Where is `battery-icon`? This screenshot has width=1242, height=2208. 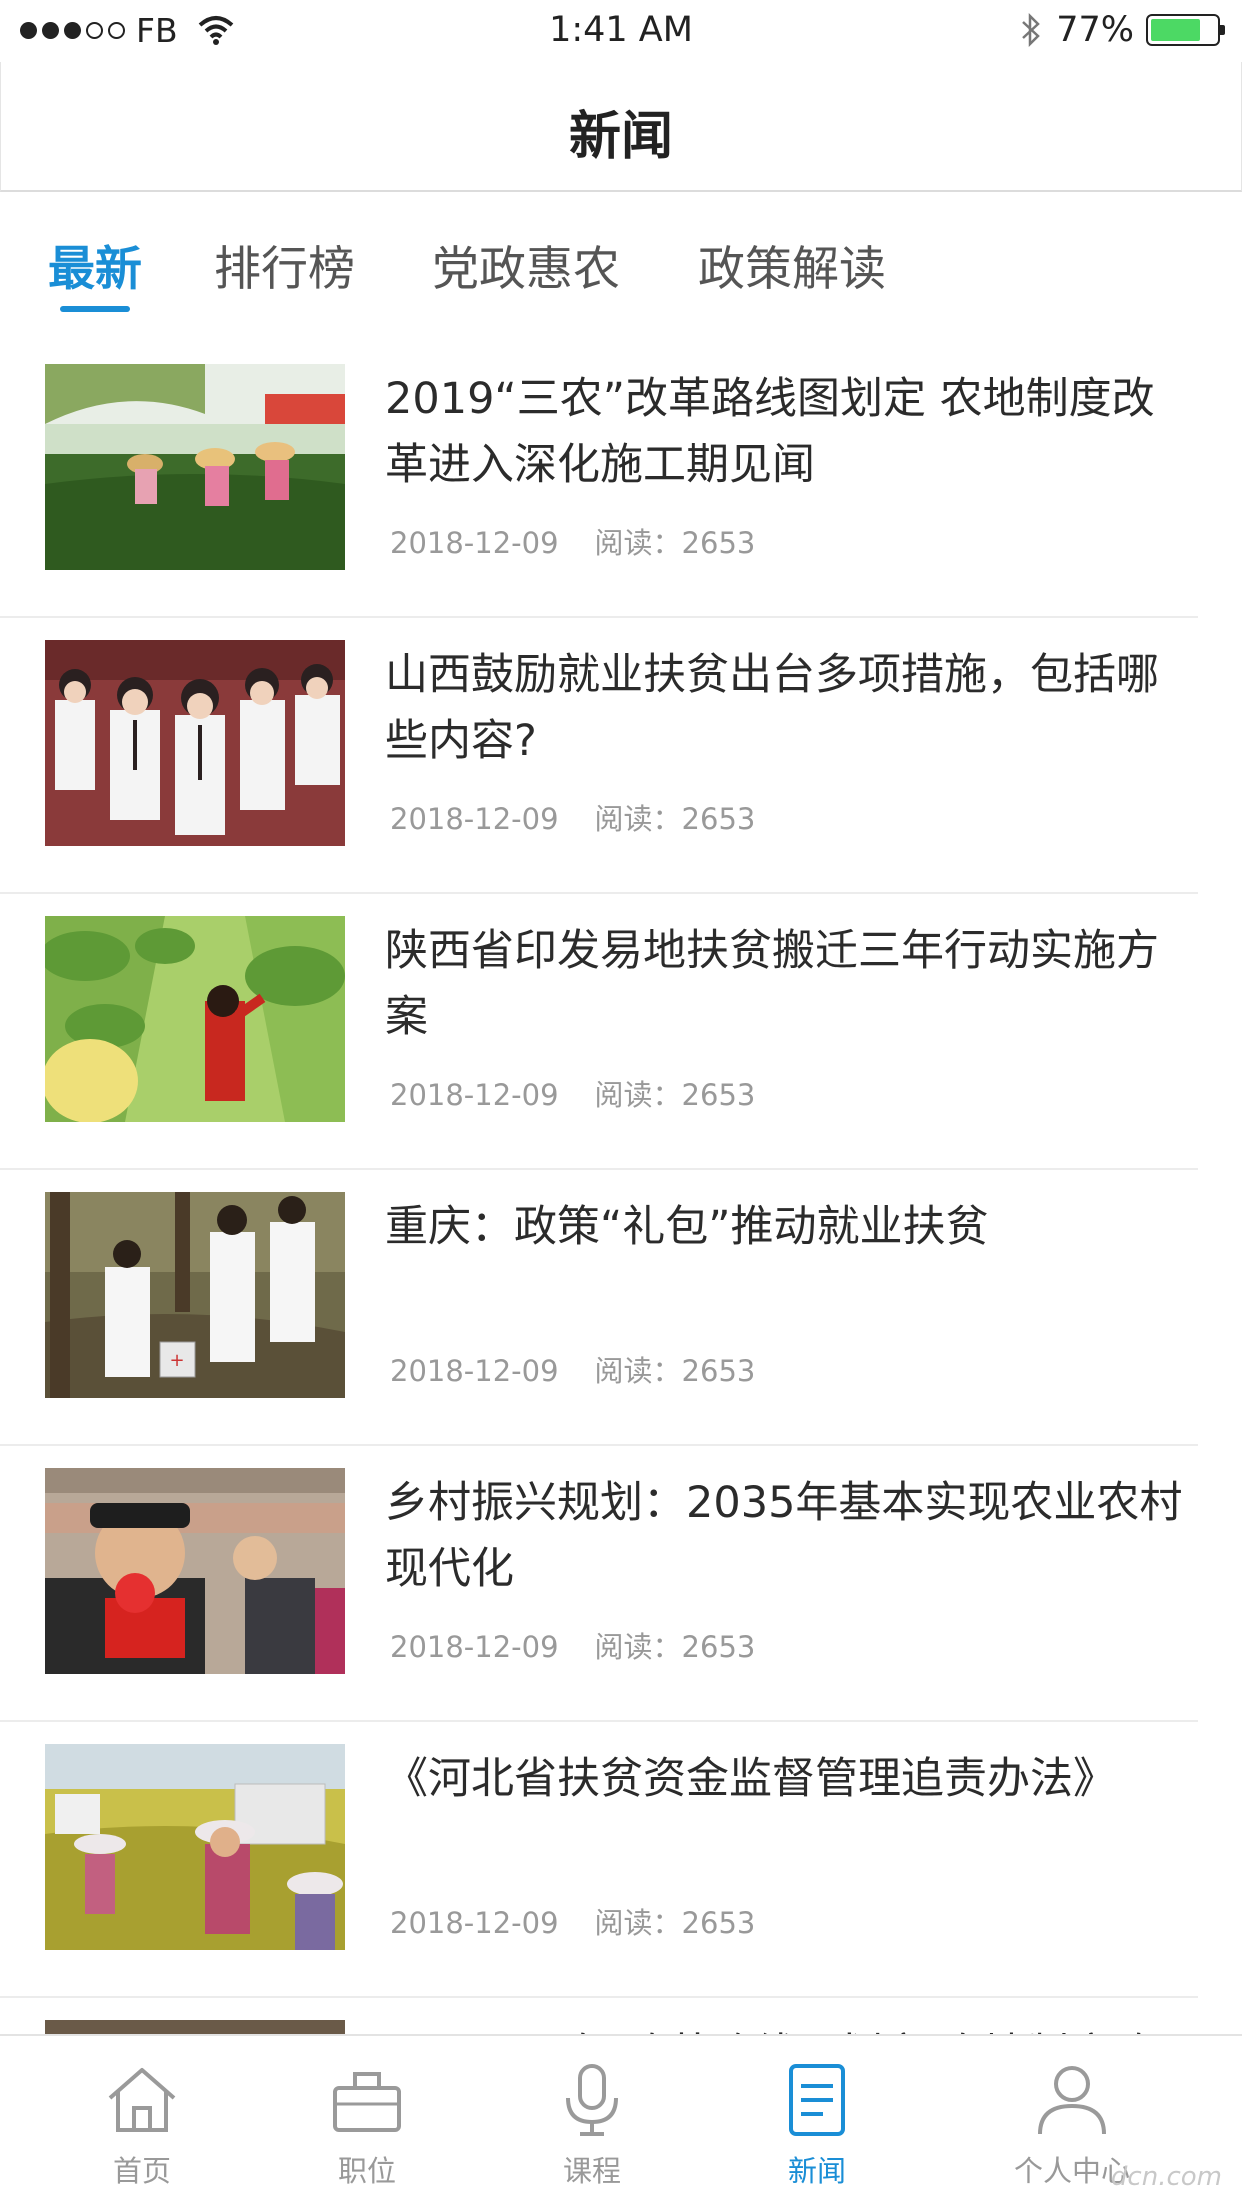
battery-icon is located at coordinates (1185, 30).